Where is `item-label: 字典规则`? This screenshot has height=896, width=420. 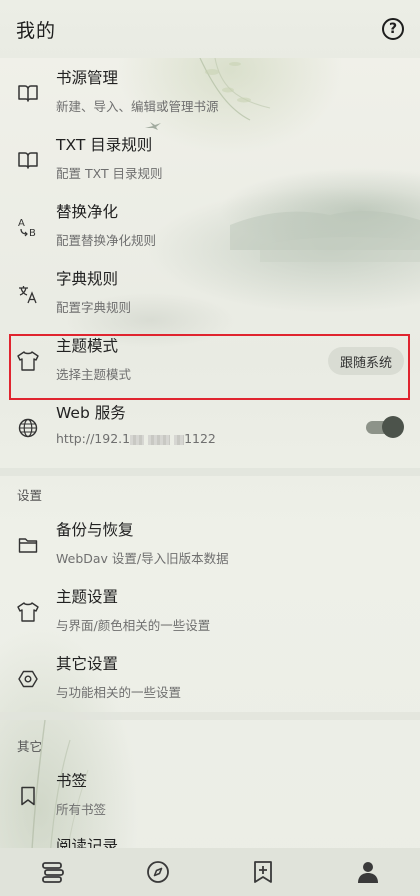
item-label: 字典规则 is located at coordinates (87, 279).